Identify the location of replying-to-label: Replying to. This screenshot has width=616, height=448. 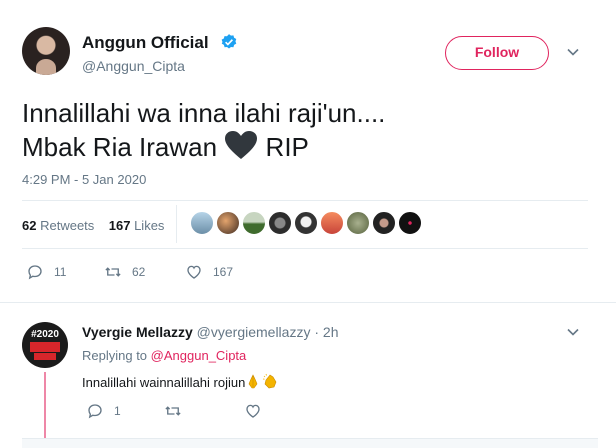
(115, 355).